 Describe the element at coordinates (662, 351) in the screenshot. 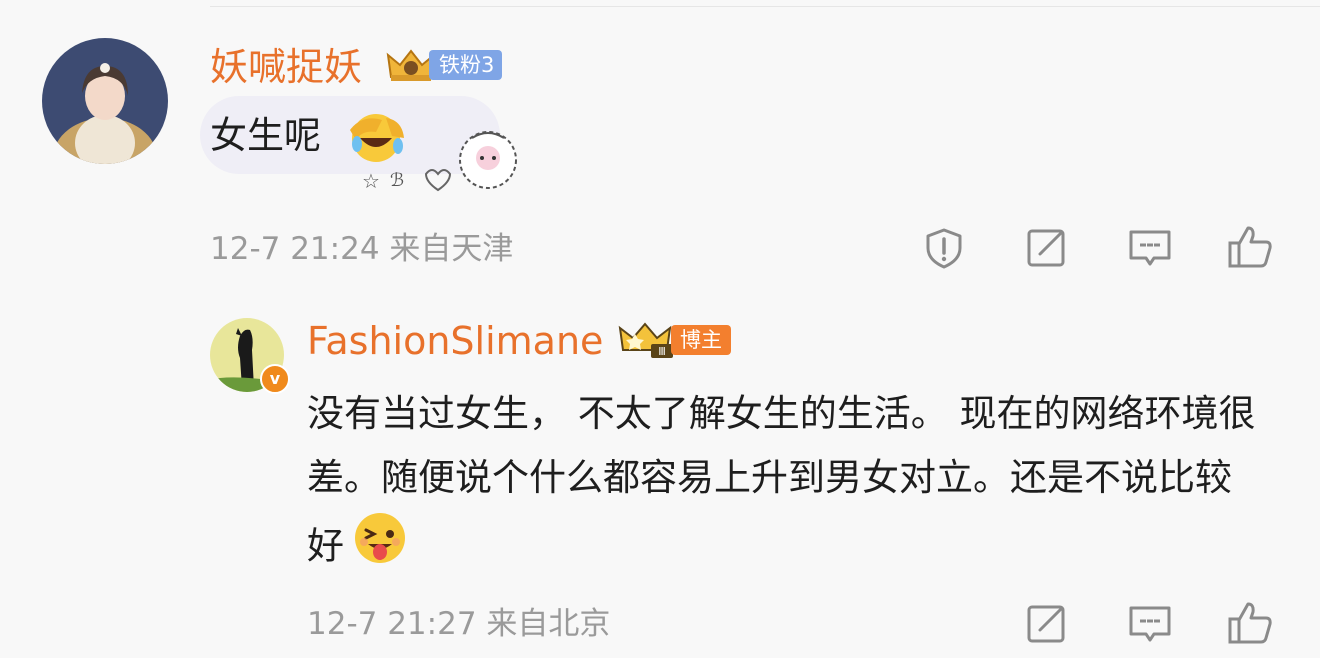

I see `crown-level: Ⅲ` at that location.